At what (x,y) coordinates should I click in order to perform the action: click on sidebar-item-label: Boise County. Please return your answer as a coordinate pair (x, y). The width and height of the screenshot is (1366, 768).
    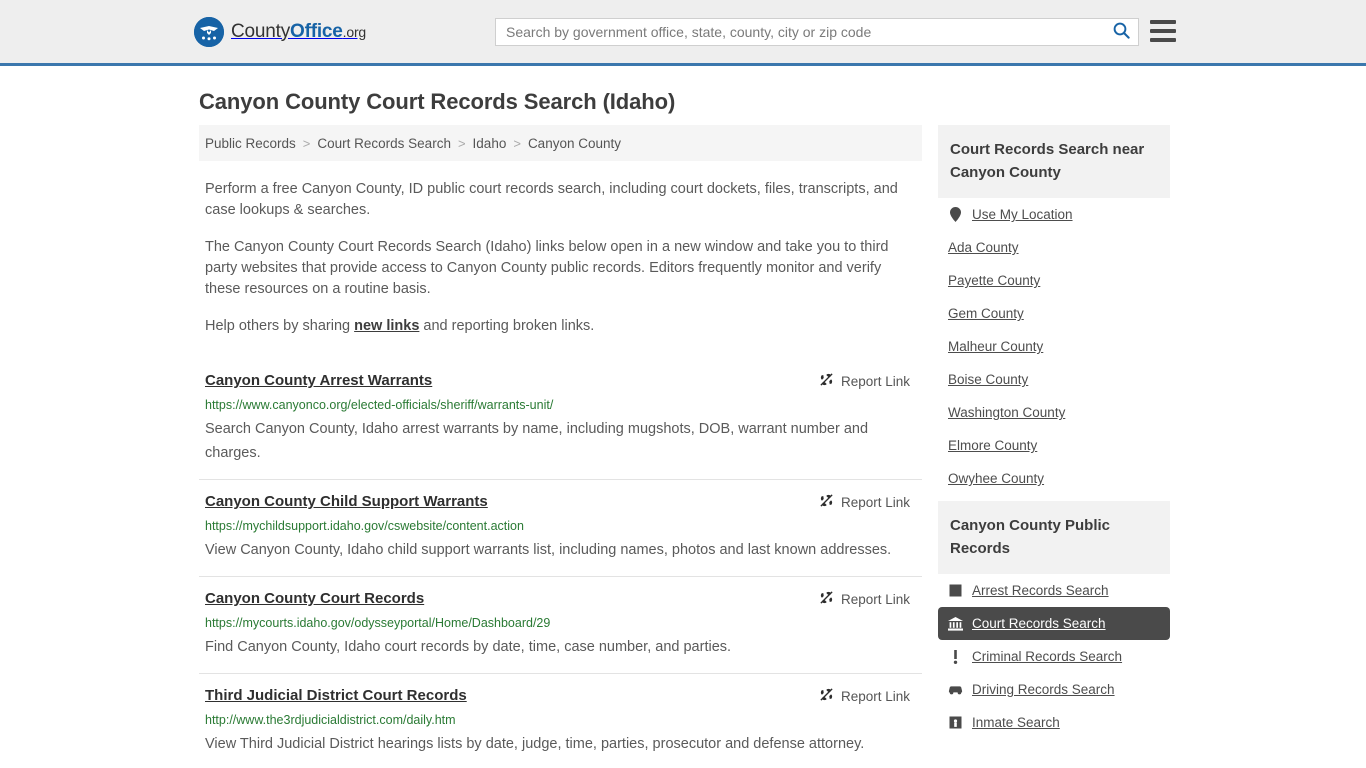
    Looking at the image, I should click on (988, 379).